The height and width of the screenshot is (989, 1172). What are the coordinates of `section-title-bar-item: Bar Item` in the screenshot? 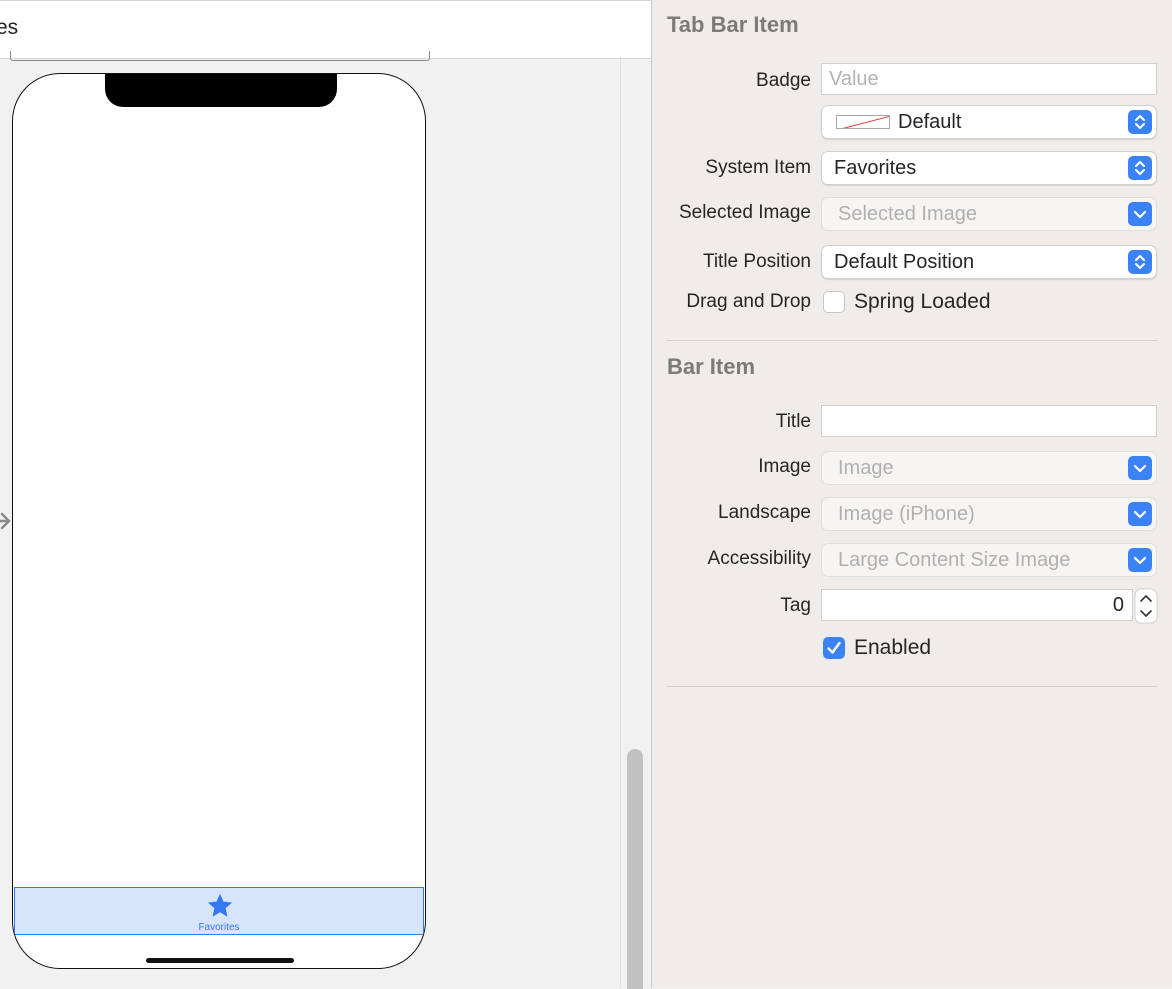 It's located at (711, 366).